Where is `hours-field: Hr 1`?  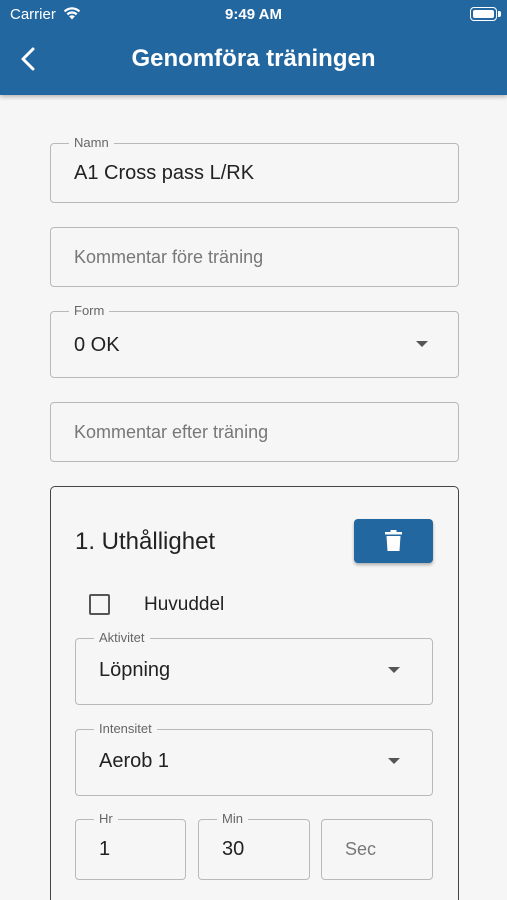
hours-field: Hr 1 is located at coordinates (130, 845).